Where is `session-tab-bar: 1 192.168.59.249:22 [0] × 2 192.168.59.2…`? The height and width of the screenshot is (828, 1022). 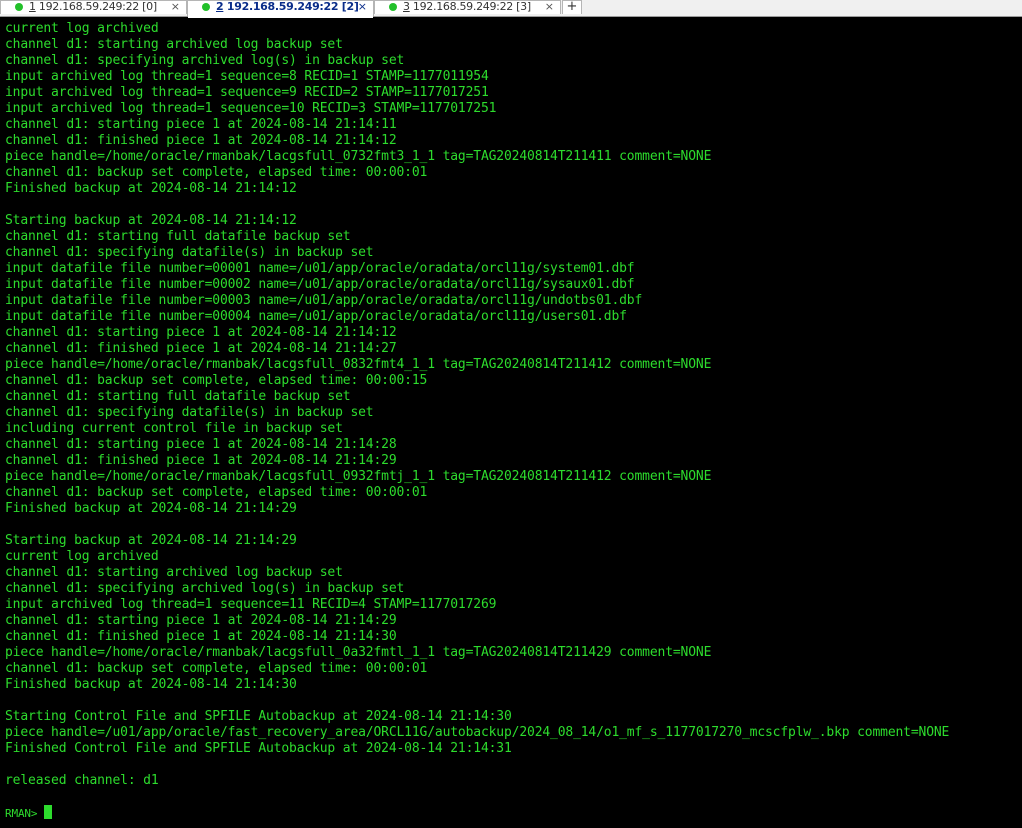
session-tab-bar: 1 192.168.59.249:22 [0] × 2 192.168.59.2… is located at coordinates (511, 9).